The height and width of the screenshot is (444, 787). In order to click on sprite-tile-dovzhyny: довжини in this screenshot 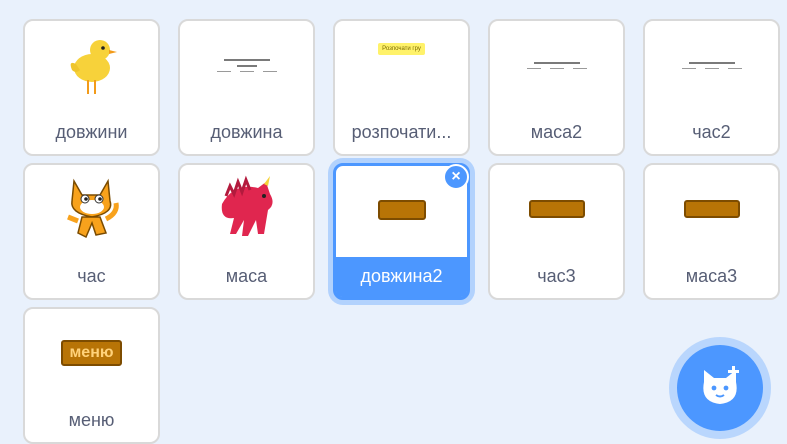, I will do `click(91, 87)`.